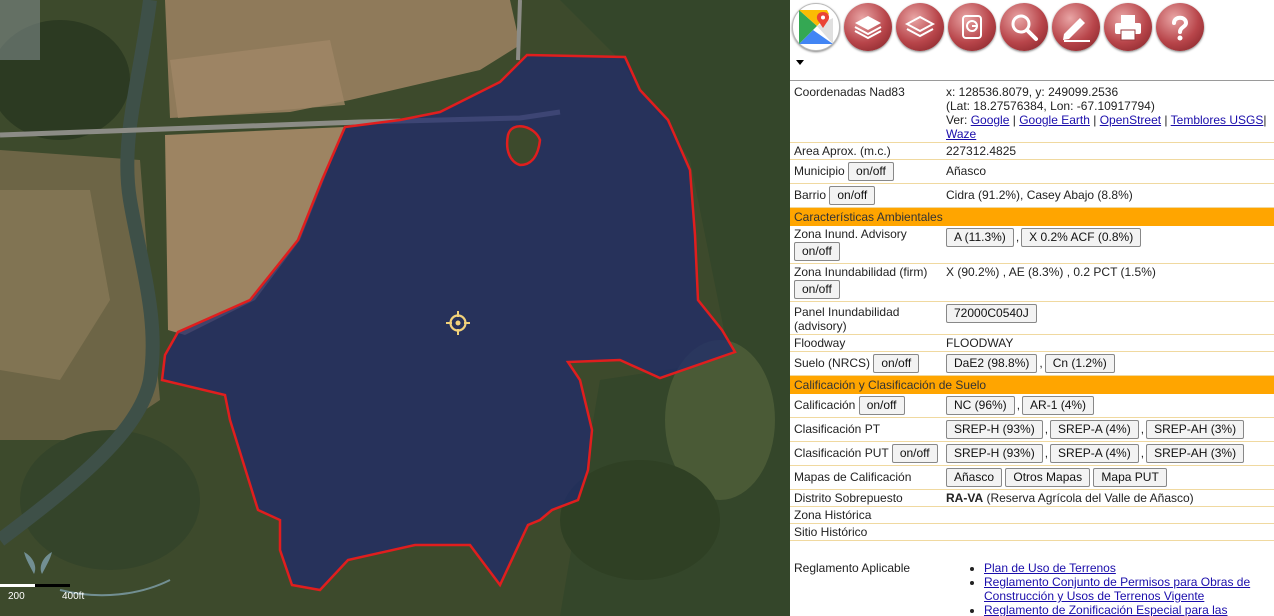  I want to click on suelo-toggle-button: on/off, so click(896, 363).